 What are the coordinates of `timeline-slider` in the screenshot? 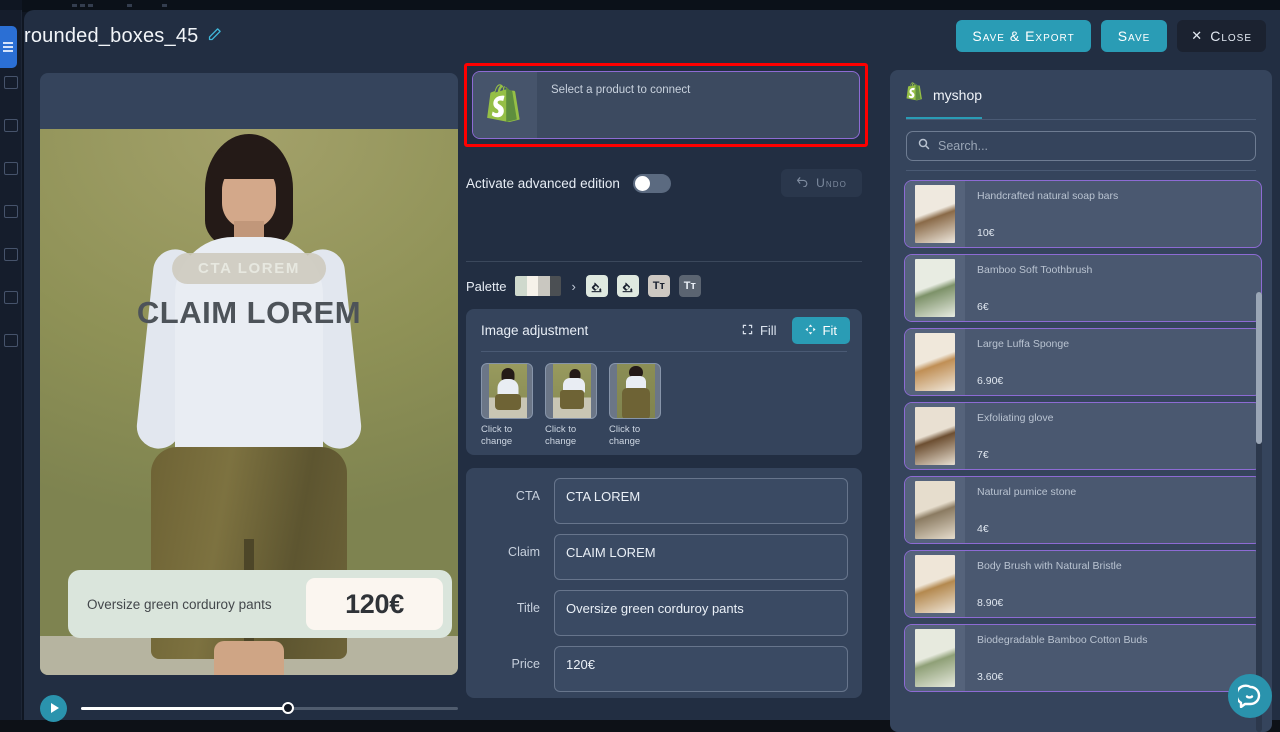 It's located at (269, 708).